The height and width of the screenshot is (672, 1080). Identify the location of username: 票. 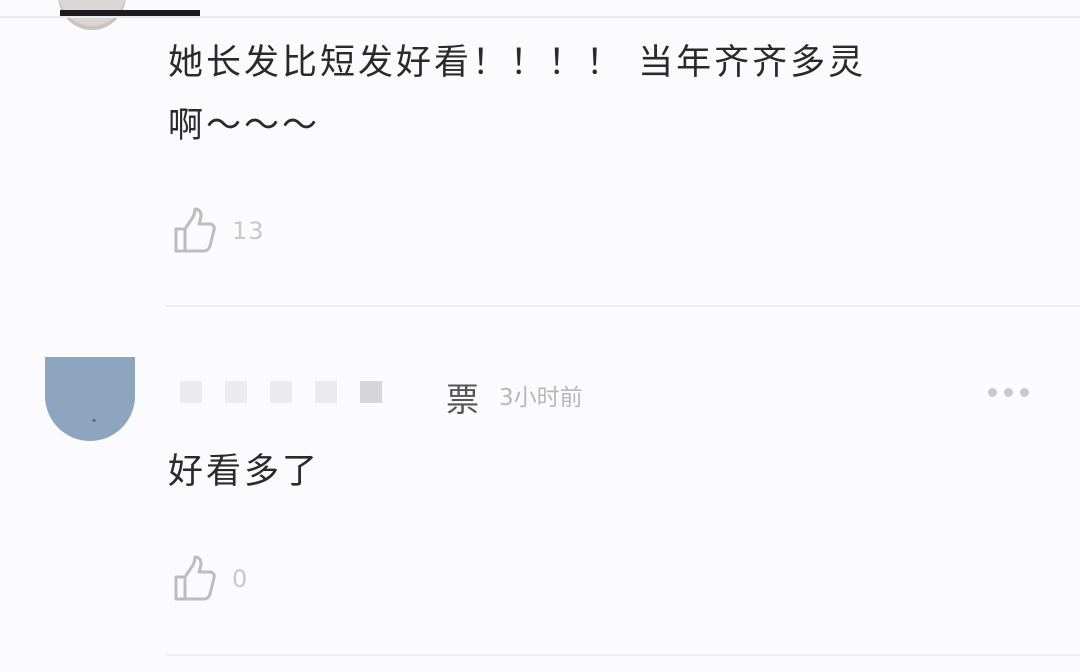
(462, 397).